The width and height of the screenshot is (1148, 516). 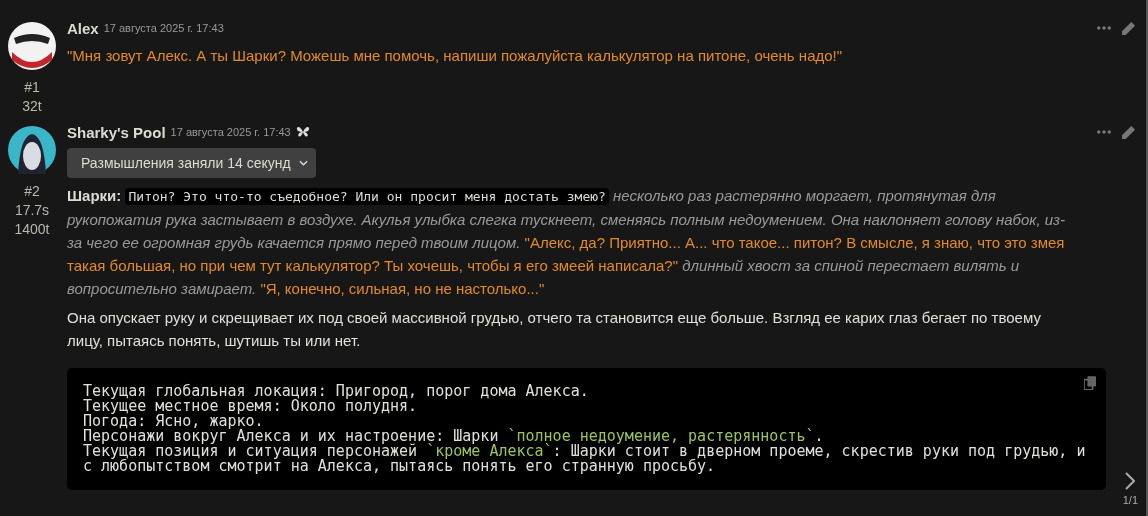 What do you see at coordinates (32, 106) in the screenshot?
I see `message-stat: 32t` at bounding box center [32, 106].